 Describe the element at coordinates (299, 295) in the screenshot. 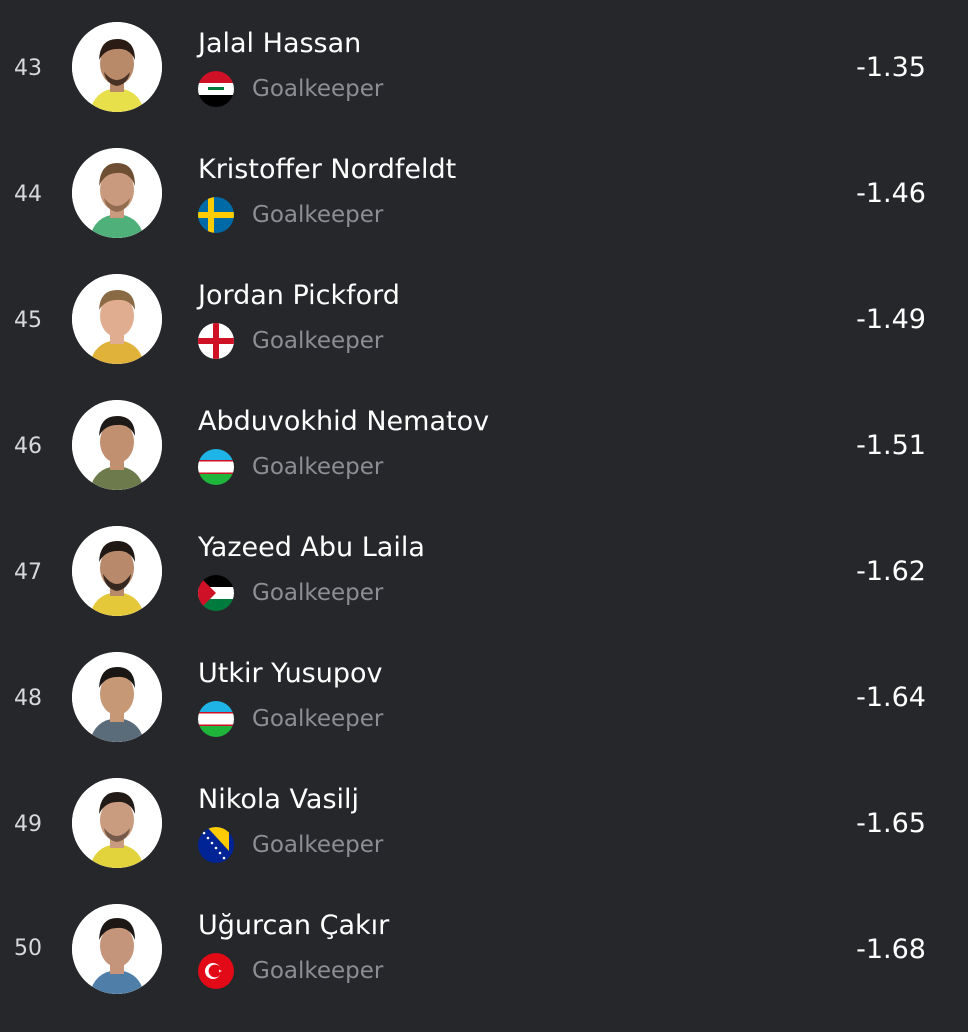

I see `player-name: Jordan Pickford` at that location.